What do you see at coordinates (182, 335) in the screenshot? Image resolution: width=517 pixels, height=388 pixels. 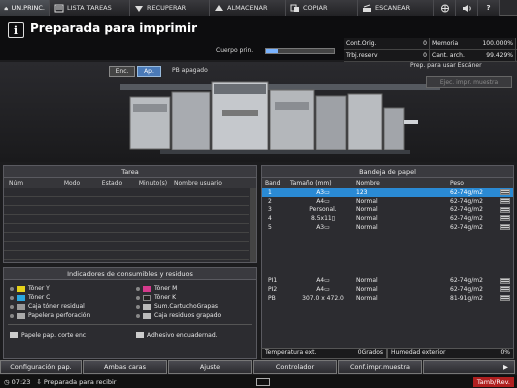 I see `binding-glue-label: Adhesivo encuadernad.` at bounding box center [182, 335].